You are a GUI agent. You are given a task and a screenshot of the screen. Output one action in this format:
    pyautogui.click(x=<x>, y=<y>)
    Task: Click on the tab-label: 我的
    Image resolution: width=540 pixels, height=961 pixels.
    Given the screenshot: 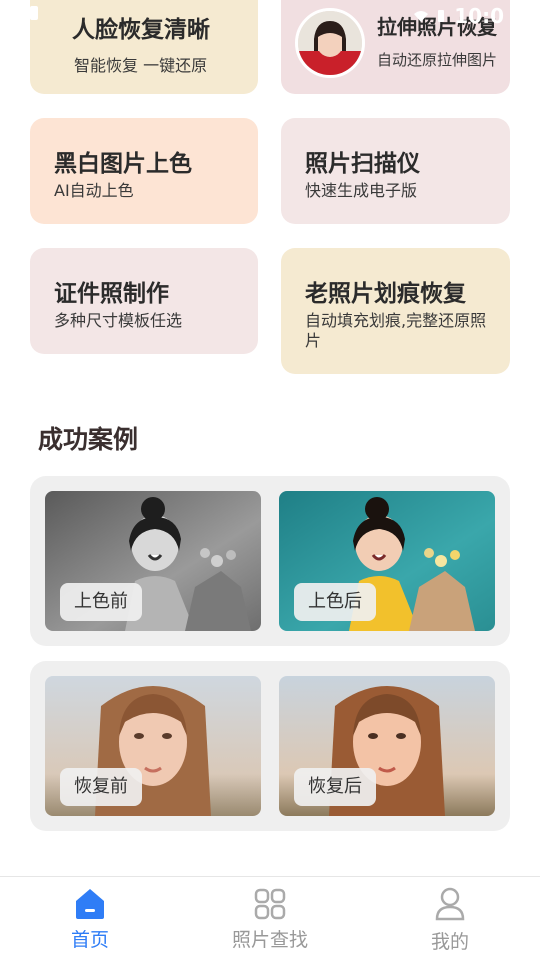 What is the action you would take?
    pyautogui.click(x=449, y=942)
    